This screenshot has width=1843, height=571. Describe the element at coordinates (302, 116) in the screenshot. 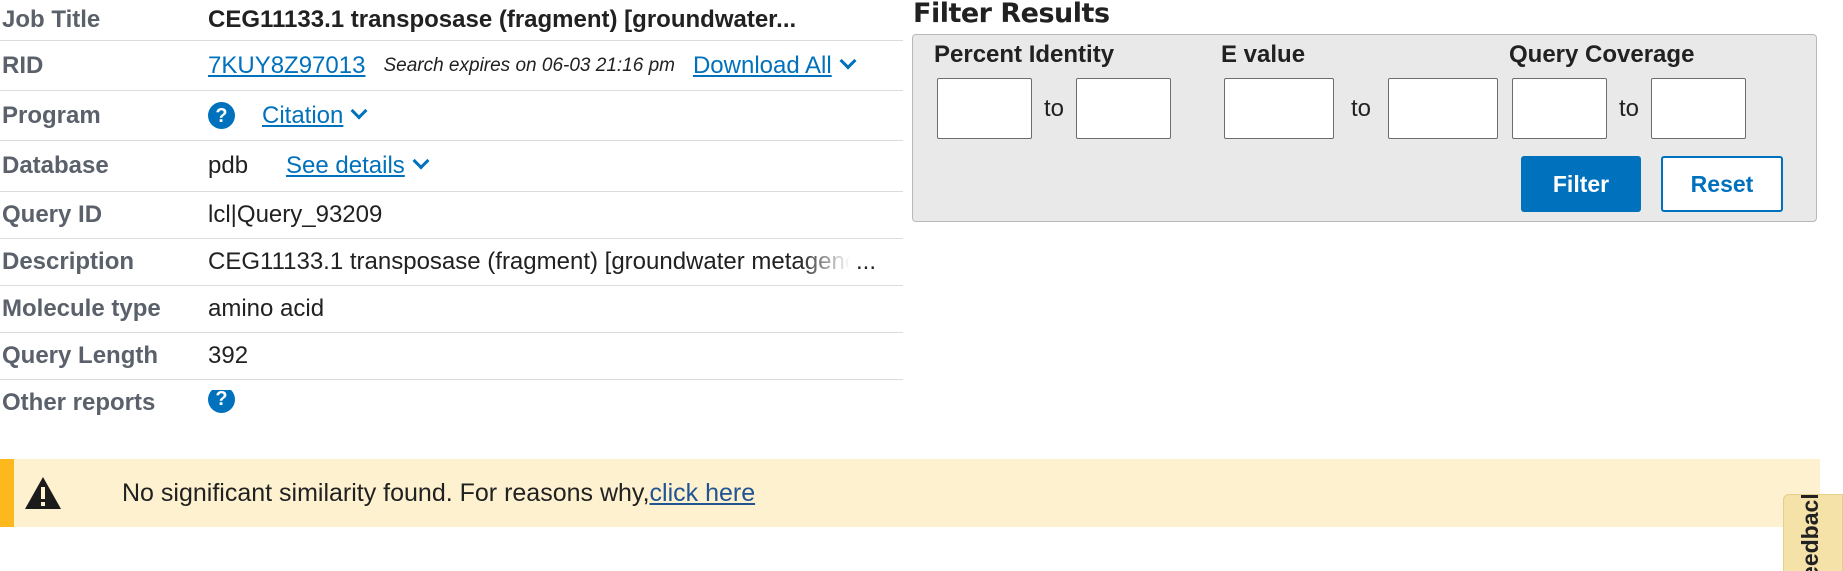

I see `citation-link: Citation` at that location.